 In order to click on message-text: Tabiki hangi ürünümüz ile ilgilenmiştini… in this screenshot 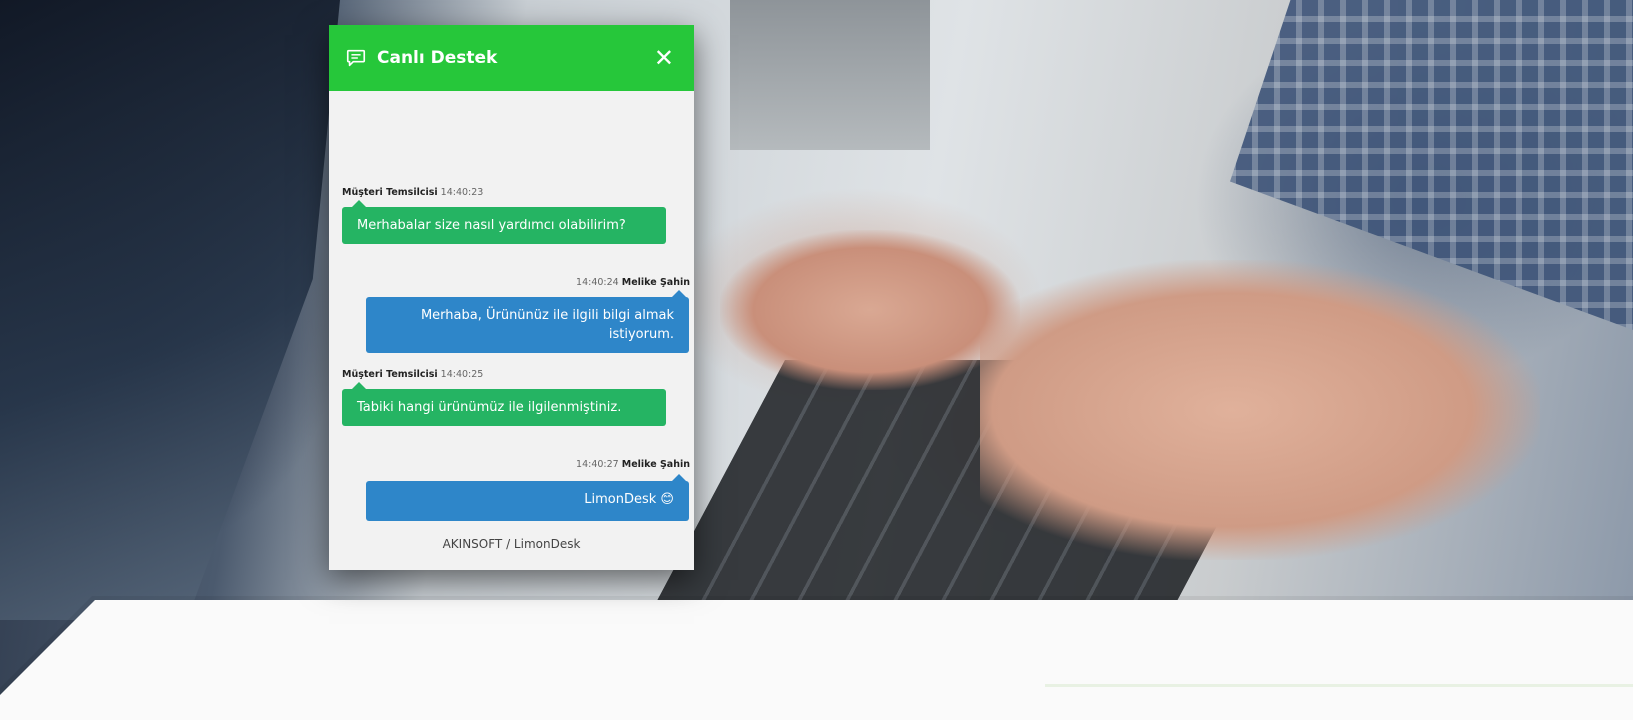, I will do `click(489, 407)`.